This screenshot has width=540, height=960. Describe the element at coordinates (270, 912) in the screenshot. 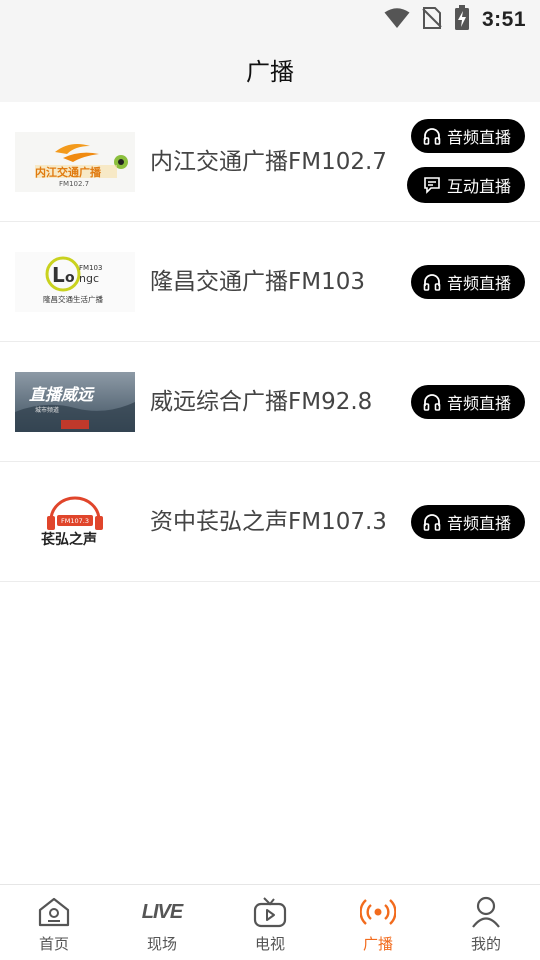

I see `tv-icon` at that location.